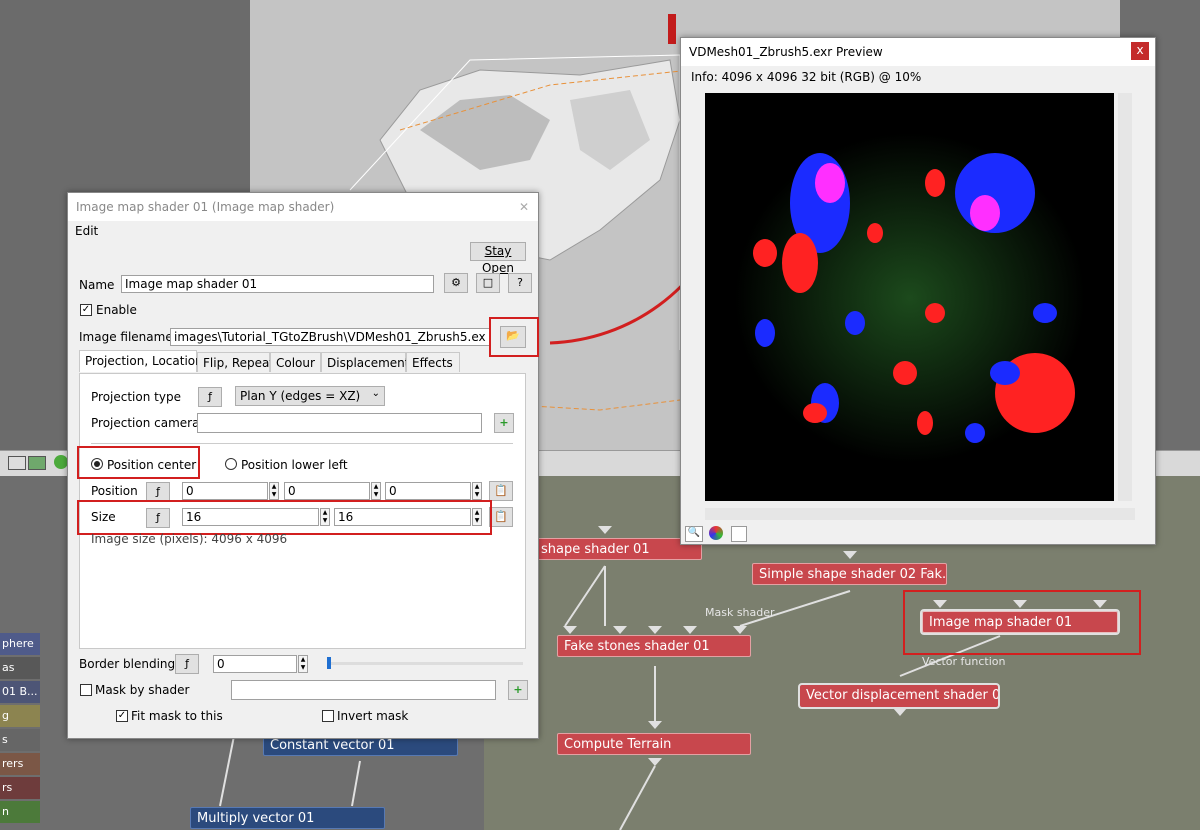  Describe the element at coordinates (425, 663) in the screenshot. I see `border-blending-slider-track` at that location.